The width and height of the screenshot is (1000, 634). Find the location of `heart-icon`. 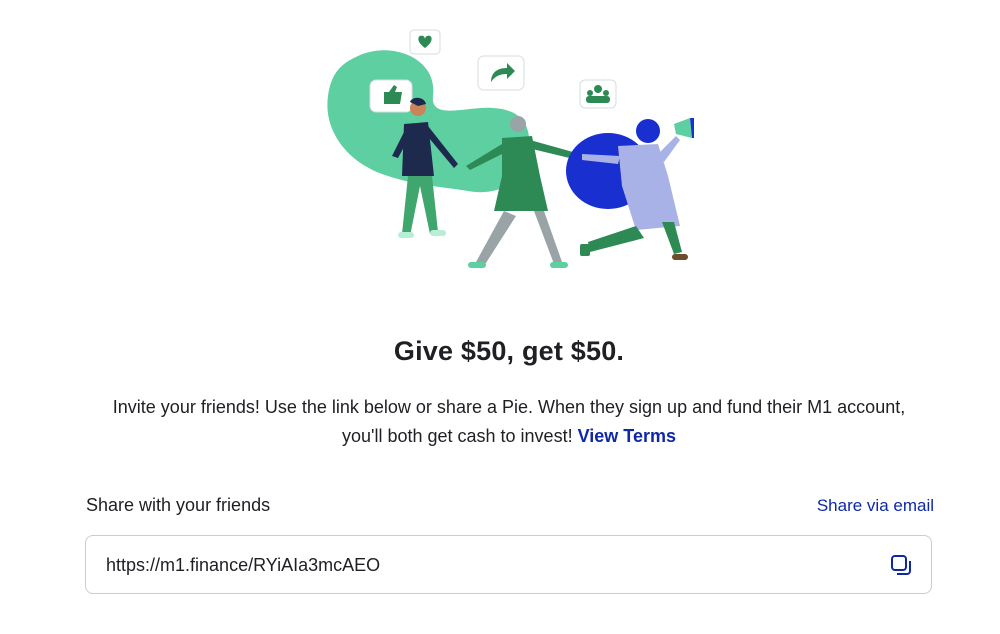

heart-icon is located at coordinates (425, 42).